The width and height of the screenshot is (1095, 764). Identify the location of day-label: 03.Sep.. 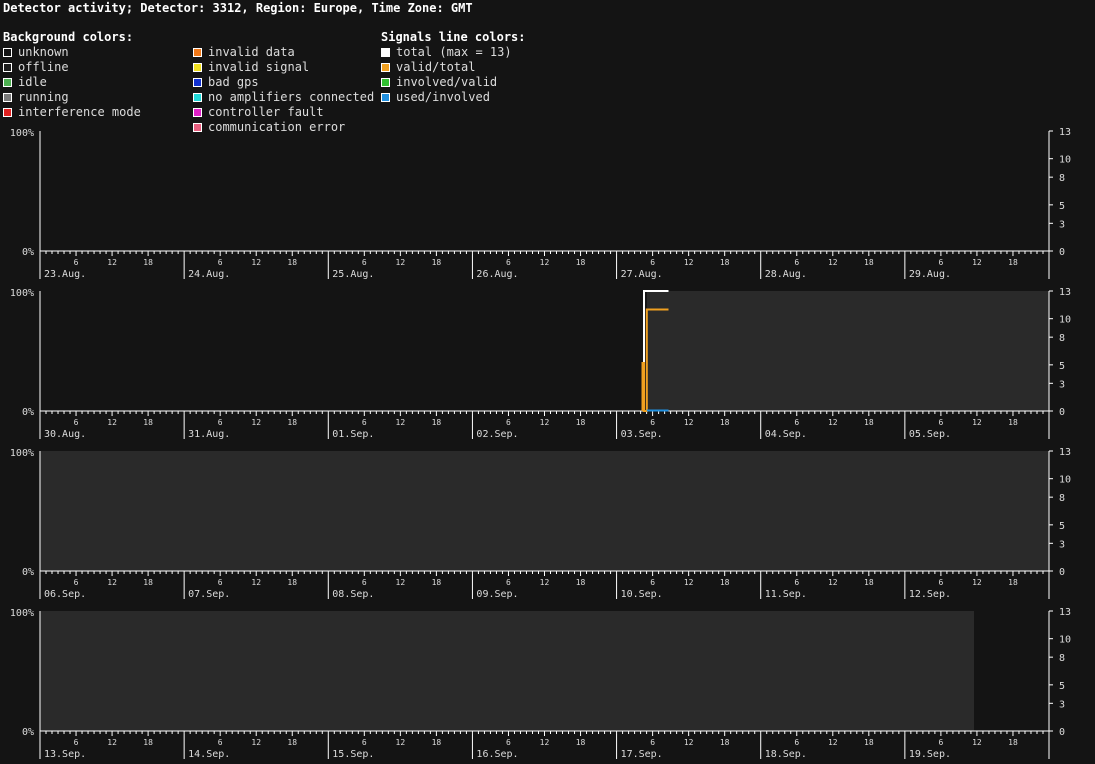
(642, 434).